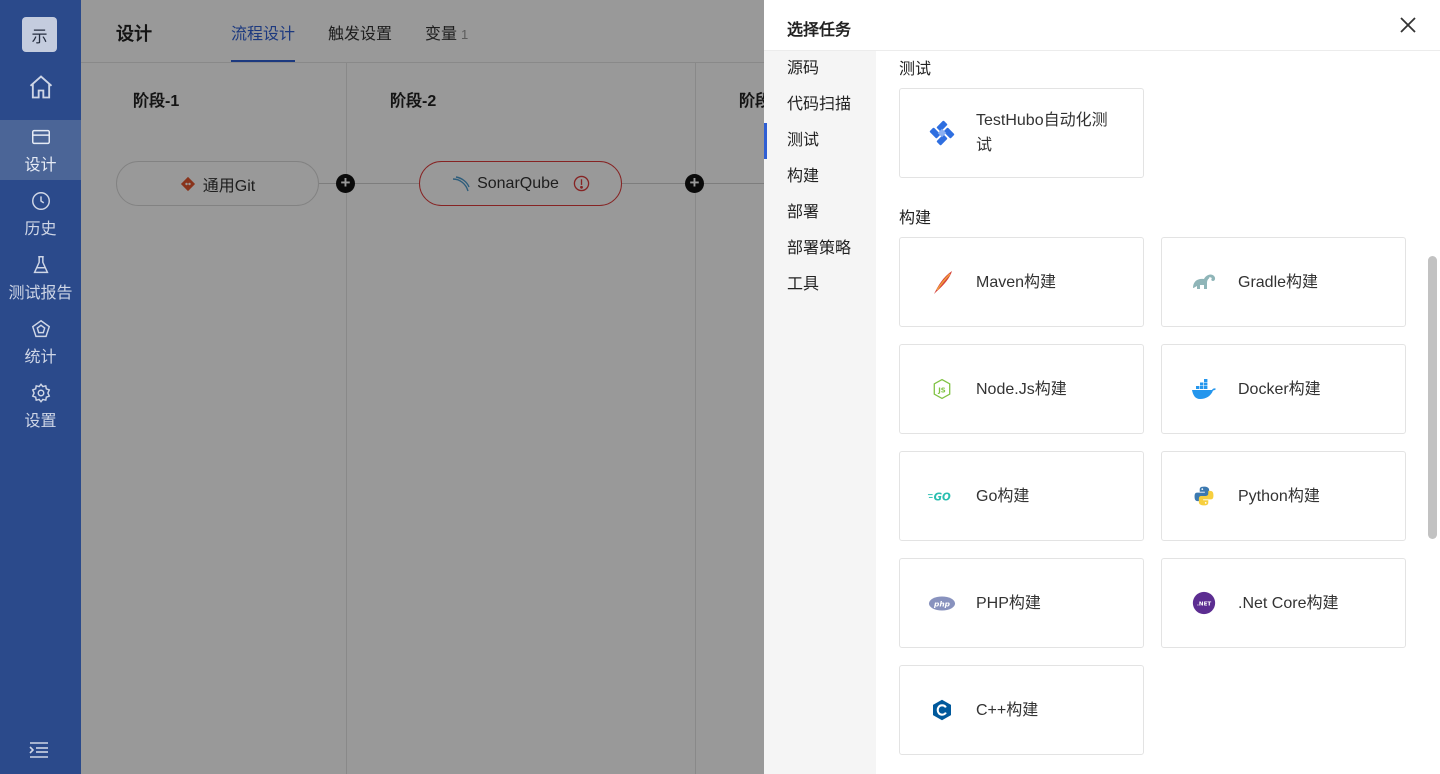 The height and width of the screenshot is (774, 1440). Describe the element at coordinates (1288, 603) in the screenshot. I see `task-card-label: .Net Core构建` at that location.